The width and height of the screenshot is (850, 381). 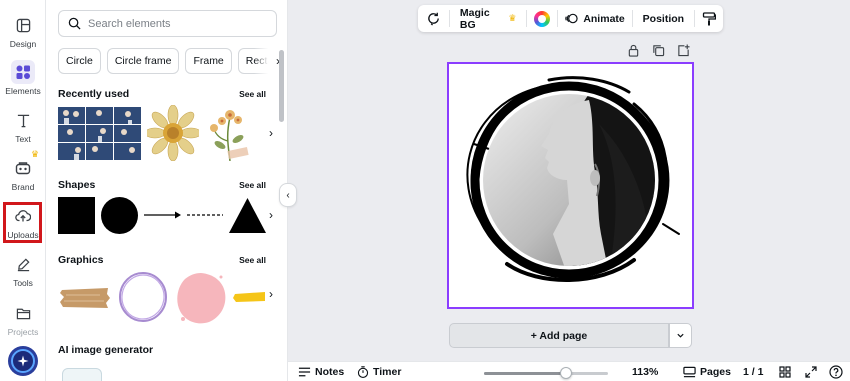 What do you see at coordinates (208, 61) in the screenshot?
I see `chip-frame: Frame` at bounding box center [208, 61].